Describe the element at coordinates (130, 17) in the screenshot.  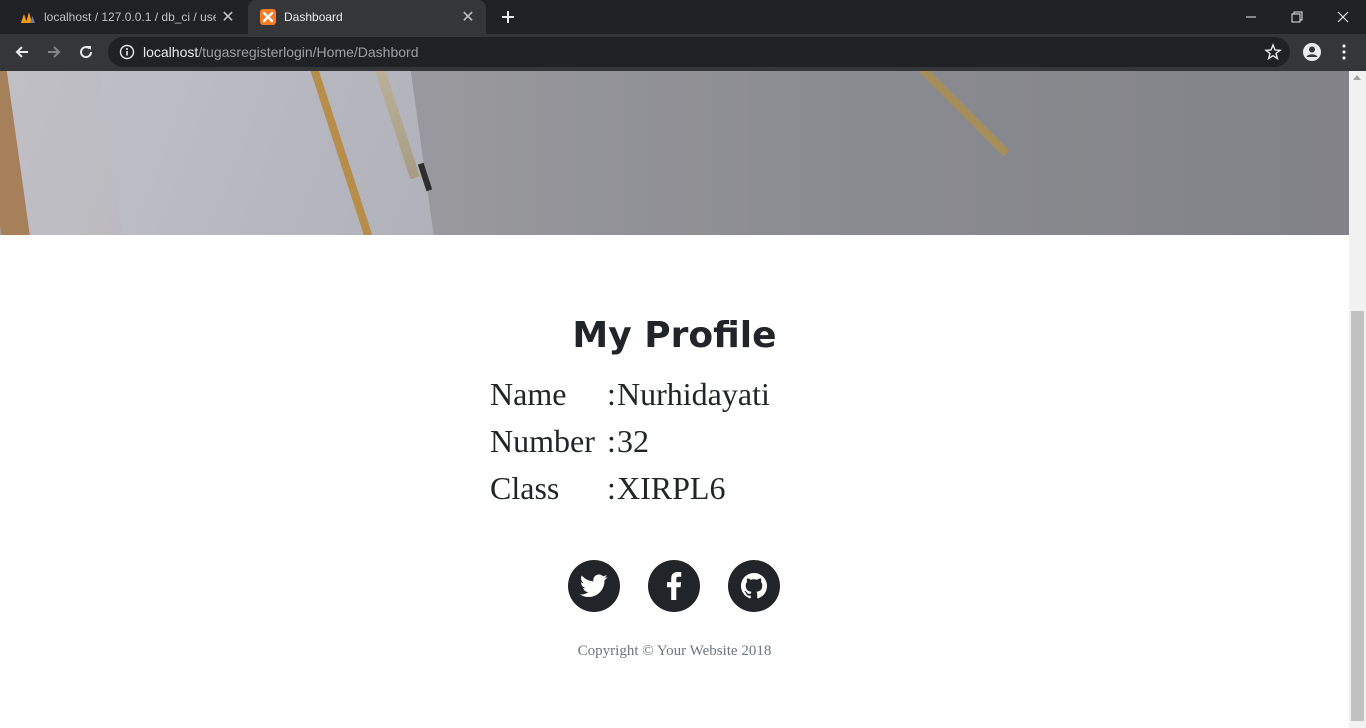
I see `tab-title: localhost / 127.0.0.1 / db_ci / user` at that location.